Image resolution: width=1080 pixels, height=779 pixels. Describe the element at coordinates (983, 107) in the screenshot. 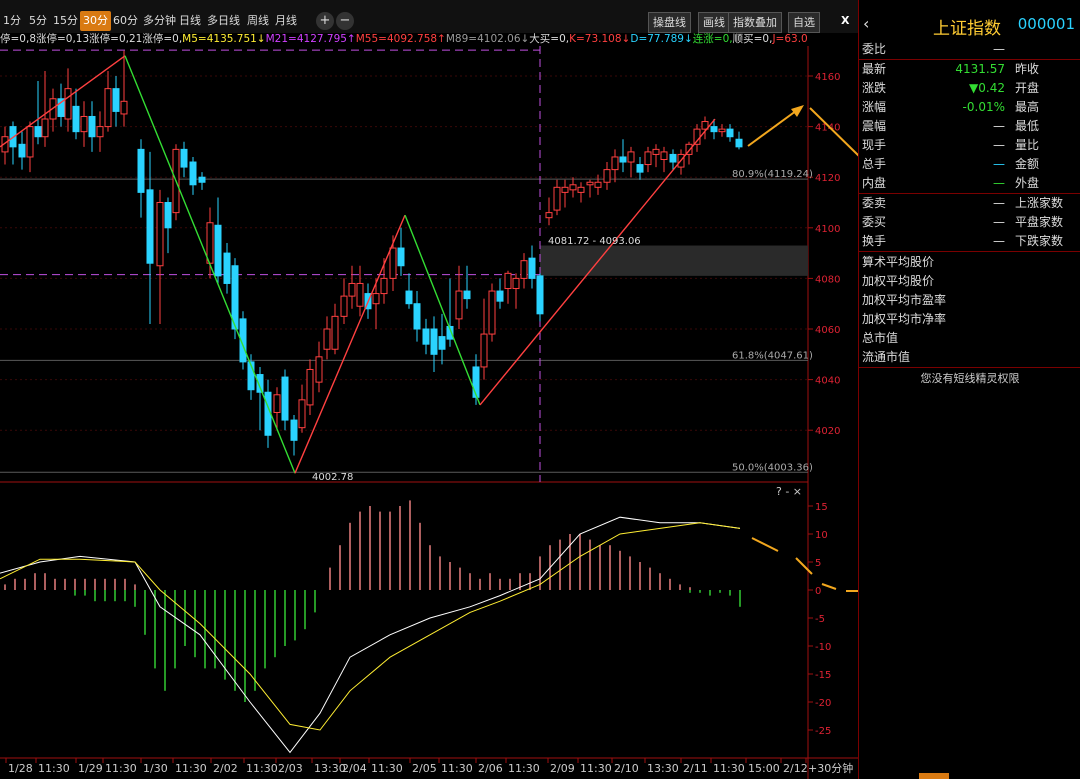

I see `quote-value-3: -0.01%` at that location.